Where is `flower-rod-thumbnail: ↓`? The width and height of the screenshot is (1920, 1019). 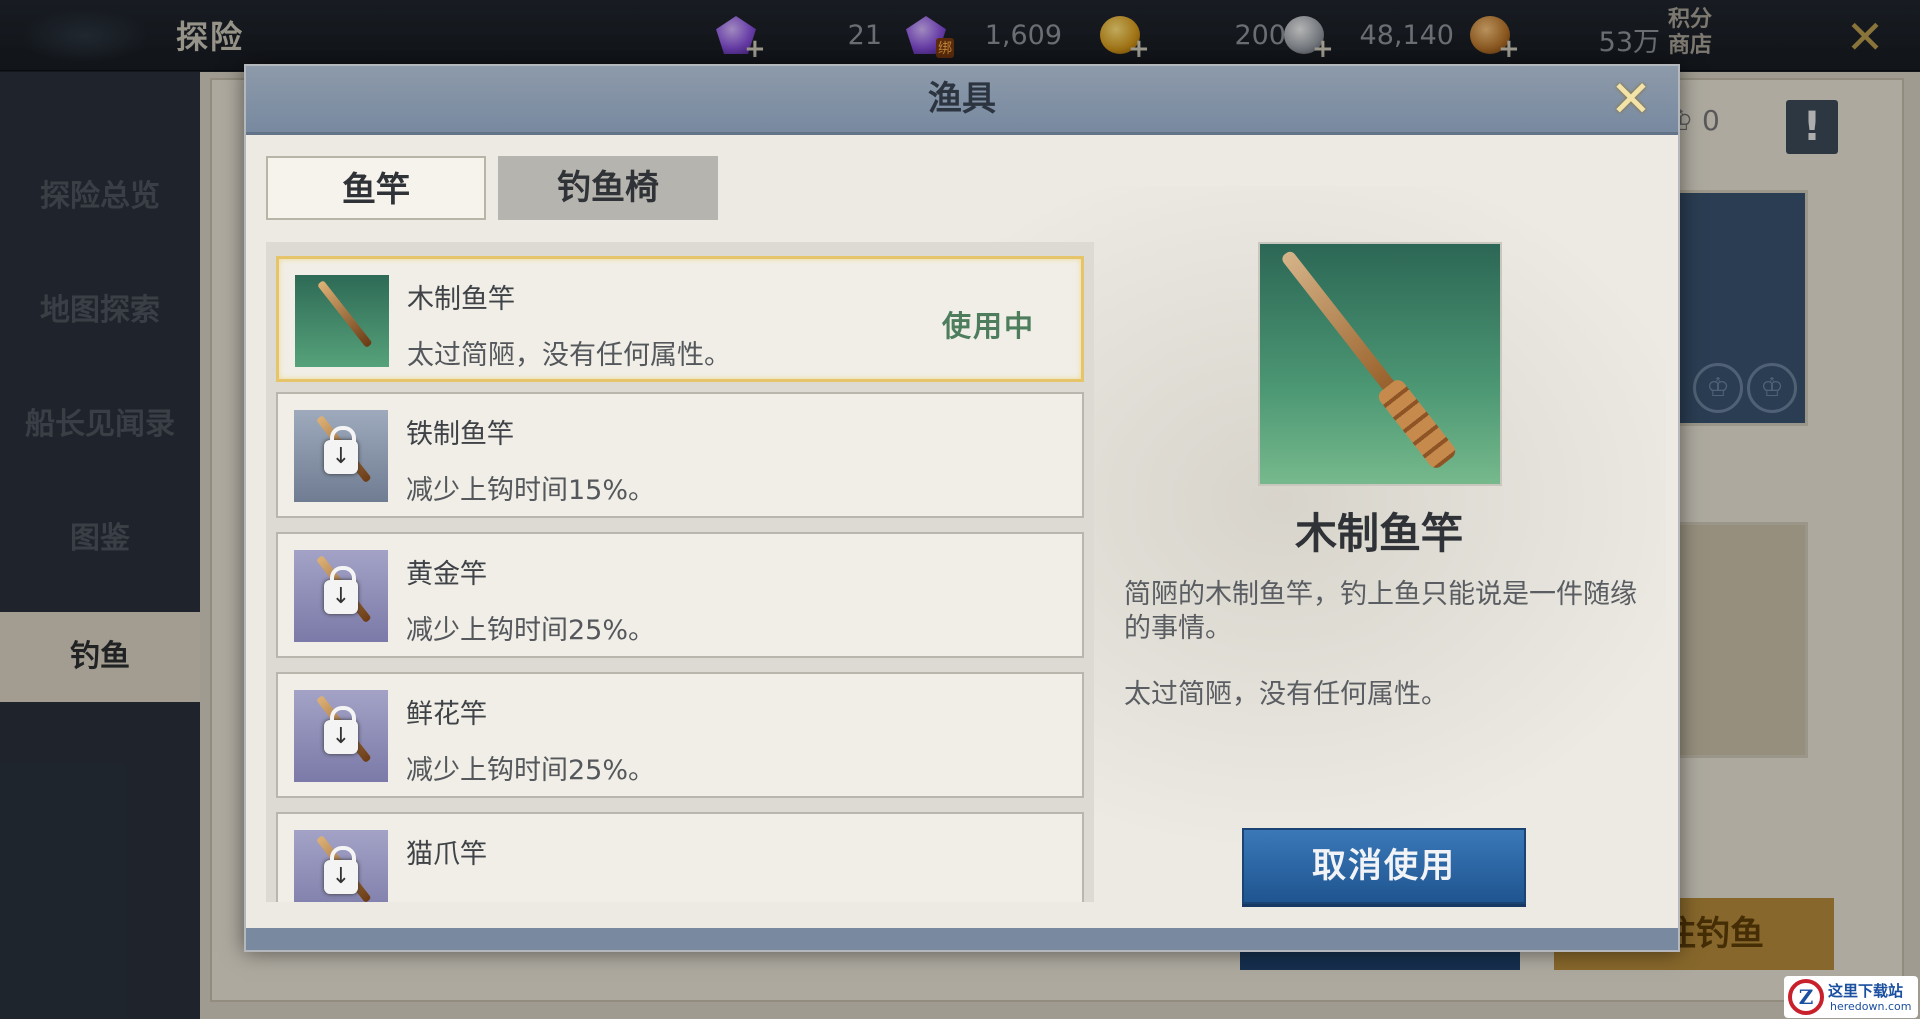
flower-rod-thumbnail: ↓ is located at coordinates (341, 736).